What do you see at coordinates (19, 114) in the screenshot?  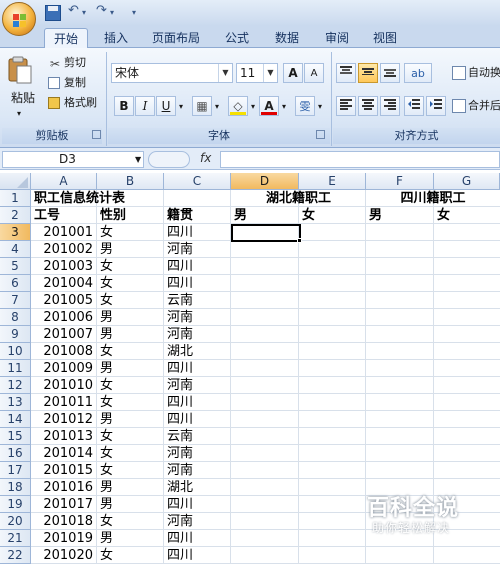 I see `paste-dropdown-icon: ▾` at bounding box center [19, 114].